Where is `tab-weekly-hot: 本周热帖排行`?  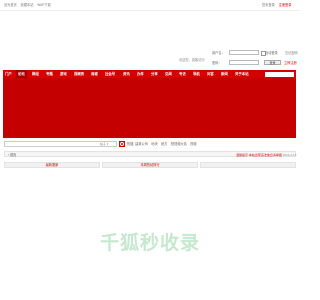 tab-weekly-hot: 本周热帖排行 is located at coordinates (150, 165).